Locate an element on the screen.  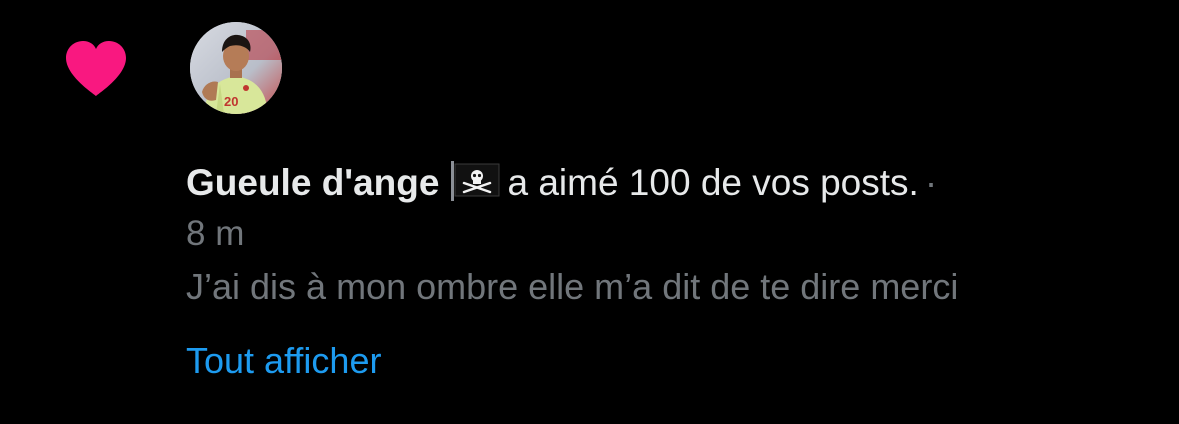
show-all-link: Tout afficher is located at coordinates (283, 361).